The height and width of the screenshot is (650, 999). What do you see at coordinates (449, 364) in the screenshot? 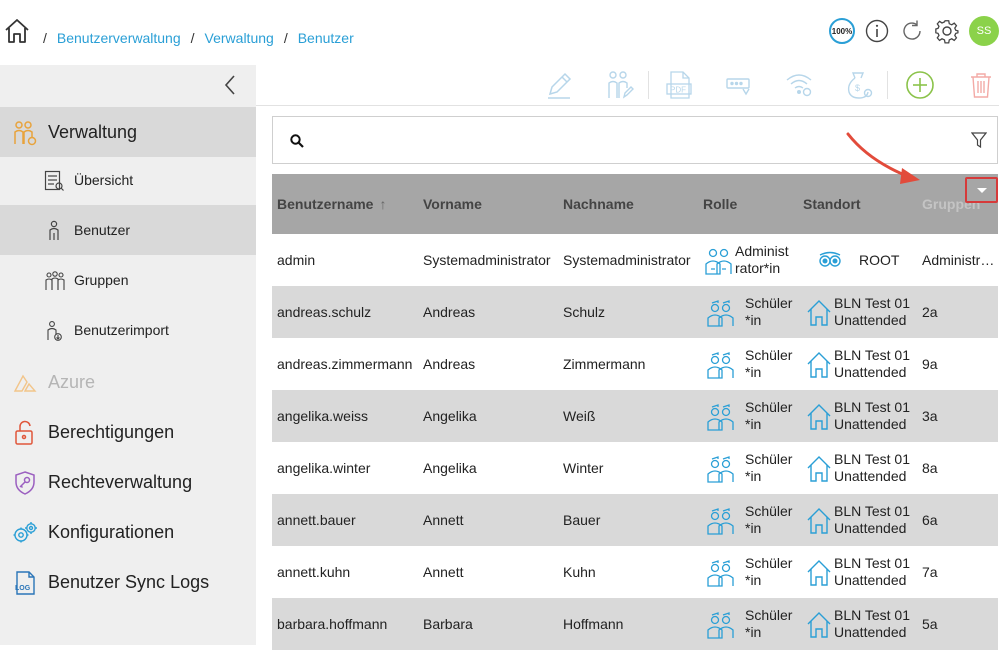
I see `cell-first-name: Andreas` at bounding box center [449, 364].